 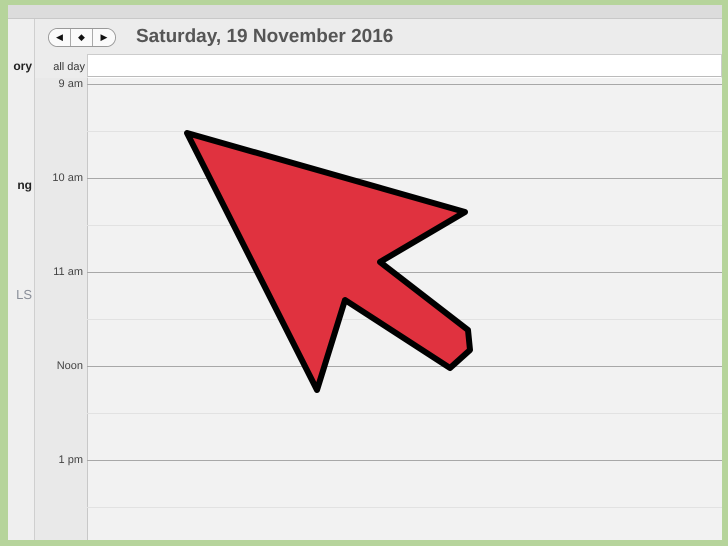 What do you see at coordinates (70, 84) in the screenshot?
I see `time-label: 9 am` at bounding box center [70, 84].